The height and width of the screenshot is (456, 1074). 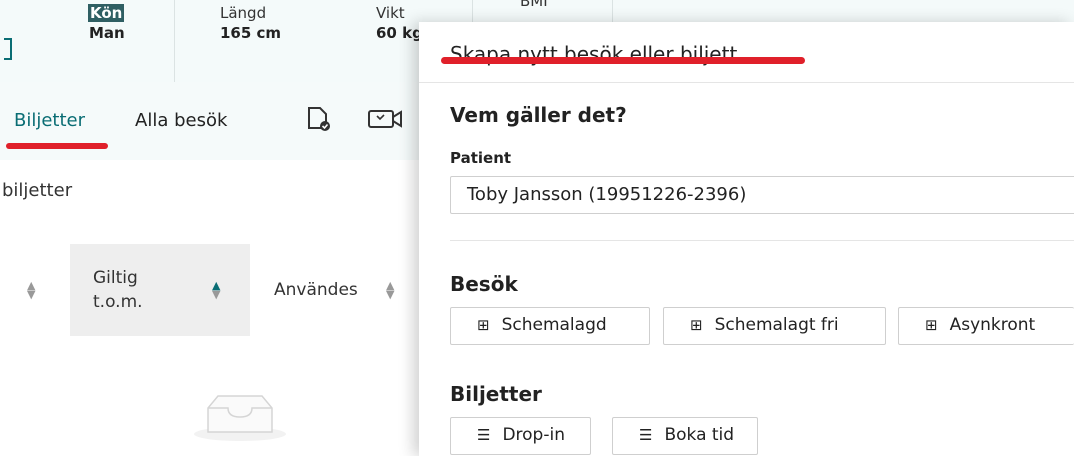 What do you see at coordinates (181, 120) in the screenshot?
I see `tab-alla-besok: Alla besök` at bounding box center [181, 120].